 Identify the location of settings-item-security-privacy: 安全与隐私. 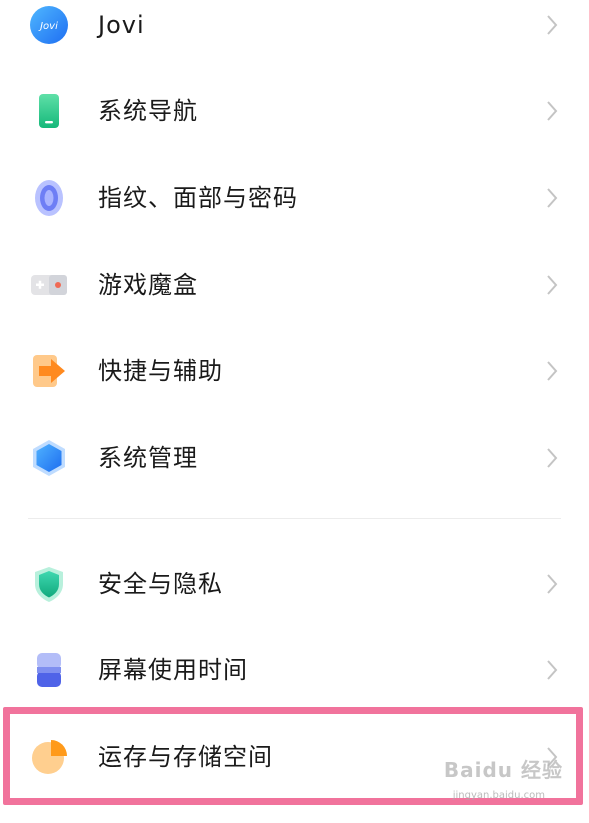
(294, 584).